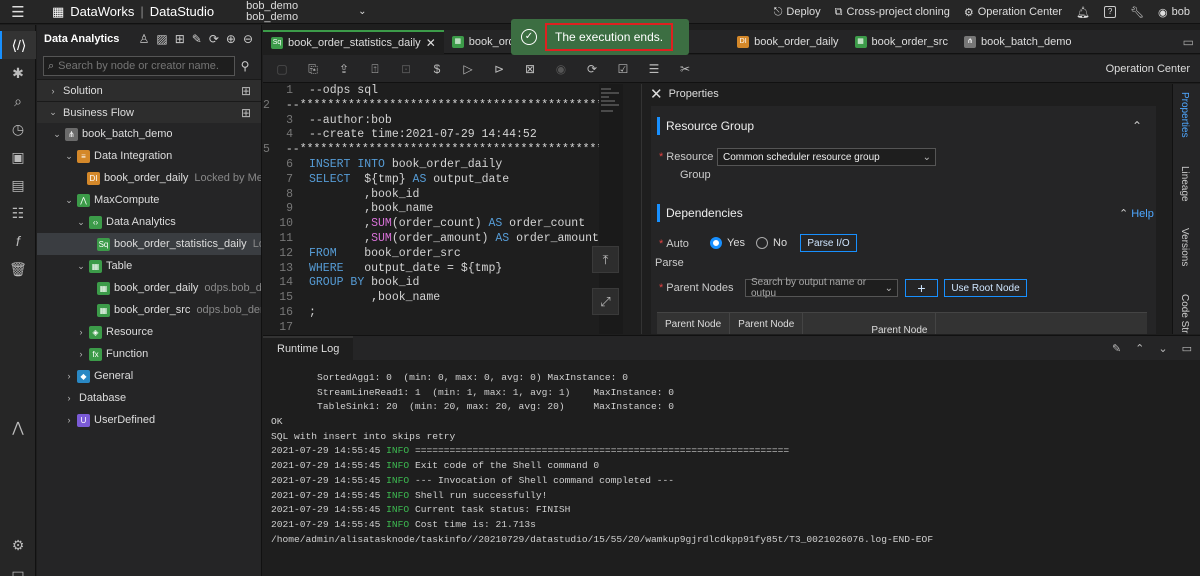 The height and width of the screenshot is (576, 1200). I want to click on tree-section-business-flow: ⌄ Business Flow ⊞, so click(149, 112).